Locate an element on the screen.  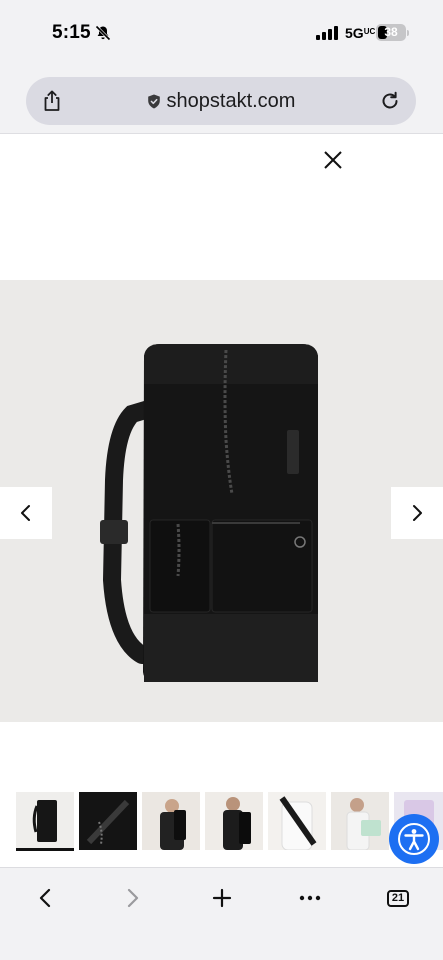
url-display: shopstakt.com is located at coordinates (221, 101).